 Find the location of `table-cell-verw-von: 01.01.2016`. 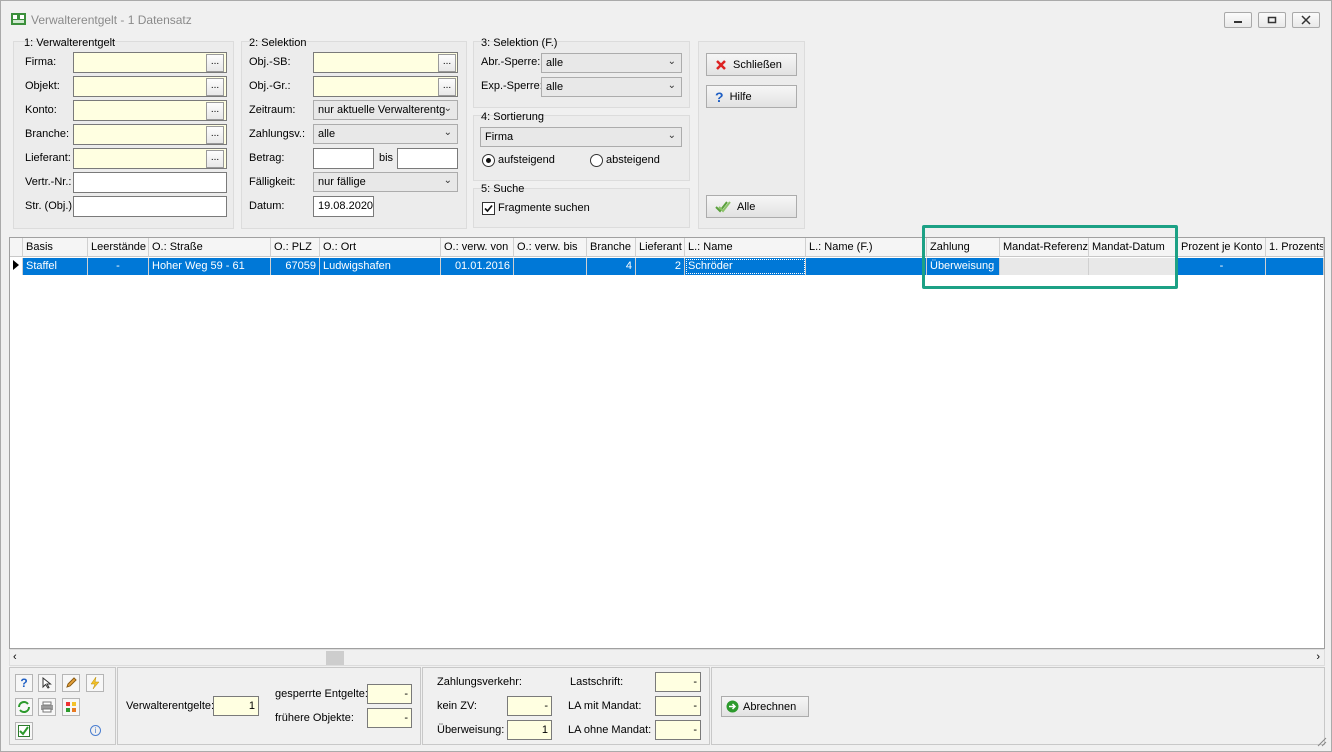

table-cell-verw-von: 01.01.2016 is located at coordinates (477, 266).